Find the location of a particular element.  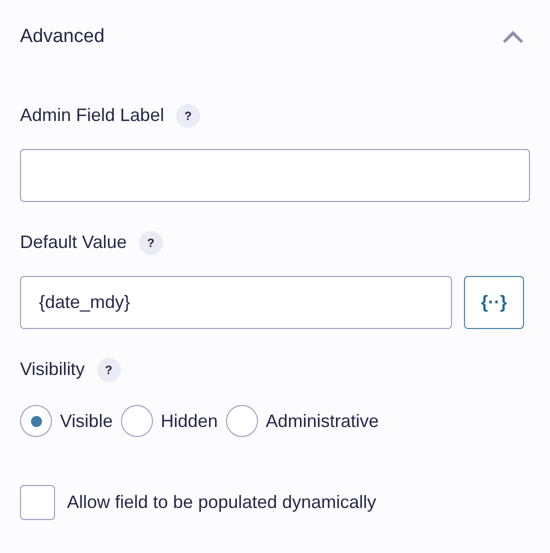

field-label: Visibility is located at coordinates (52, 369).